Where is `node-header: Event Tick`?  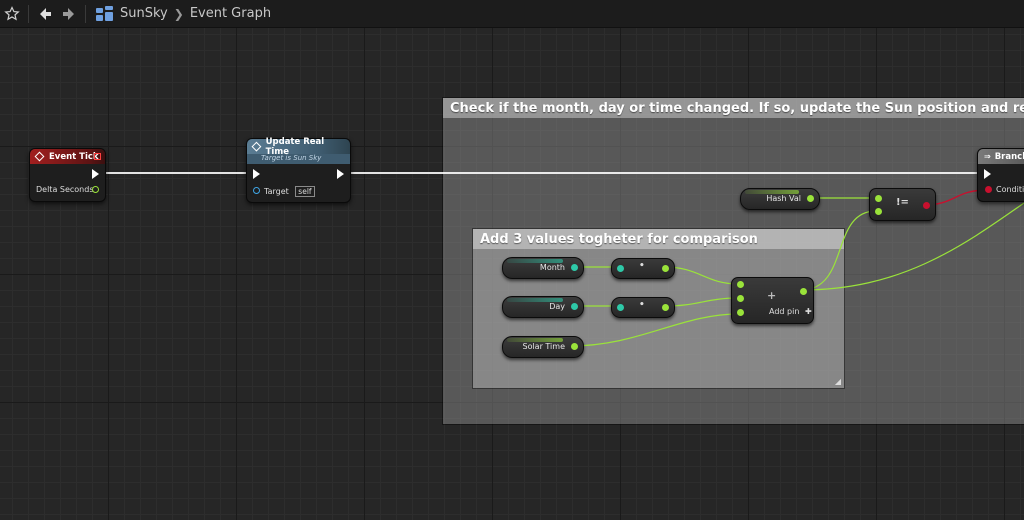
node-header: Event Tick is located at coordinates (67, 156).